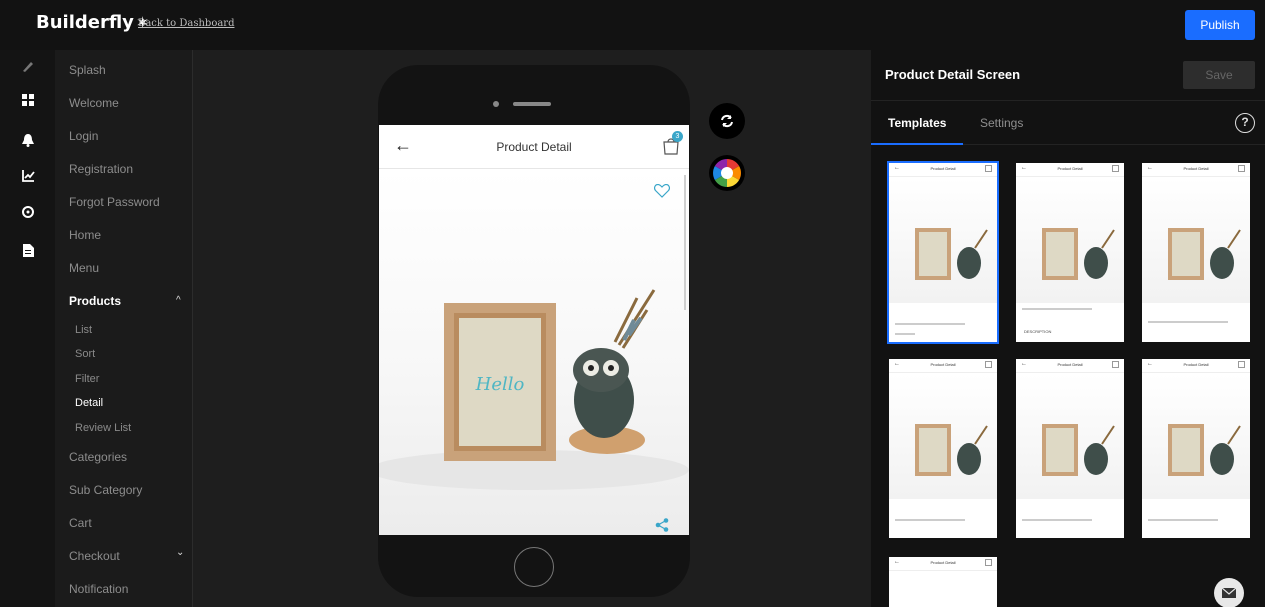  What do you see at coordinates (186, 23) in the screenshot?
I see `back-to-dashboard-link: Back to Dashboard` at bounding box center [186, 23].